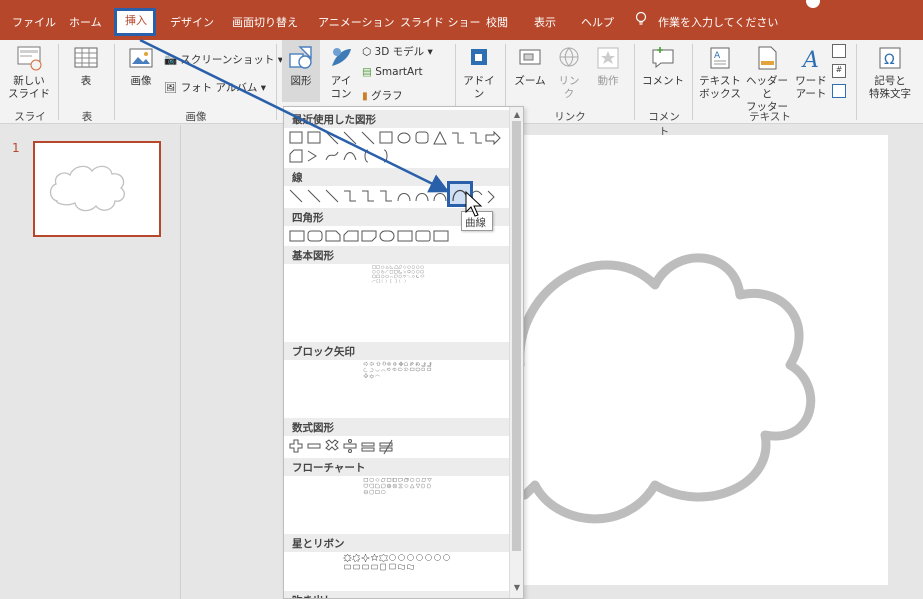 The width and height of the screenshot is (923, 599). What do you see at coordinates (29, 87) in the screenshot?
I see `new-slide-label: 新しい スライド` at bounding box center [29, 87].